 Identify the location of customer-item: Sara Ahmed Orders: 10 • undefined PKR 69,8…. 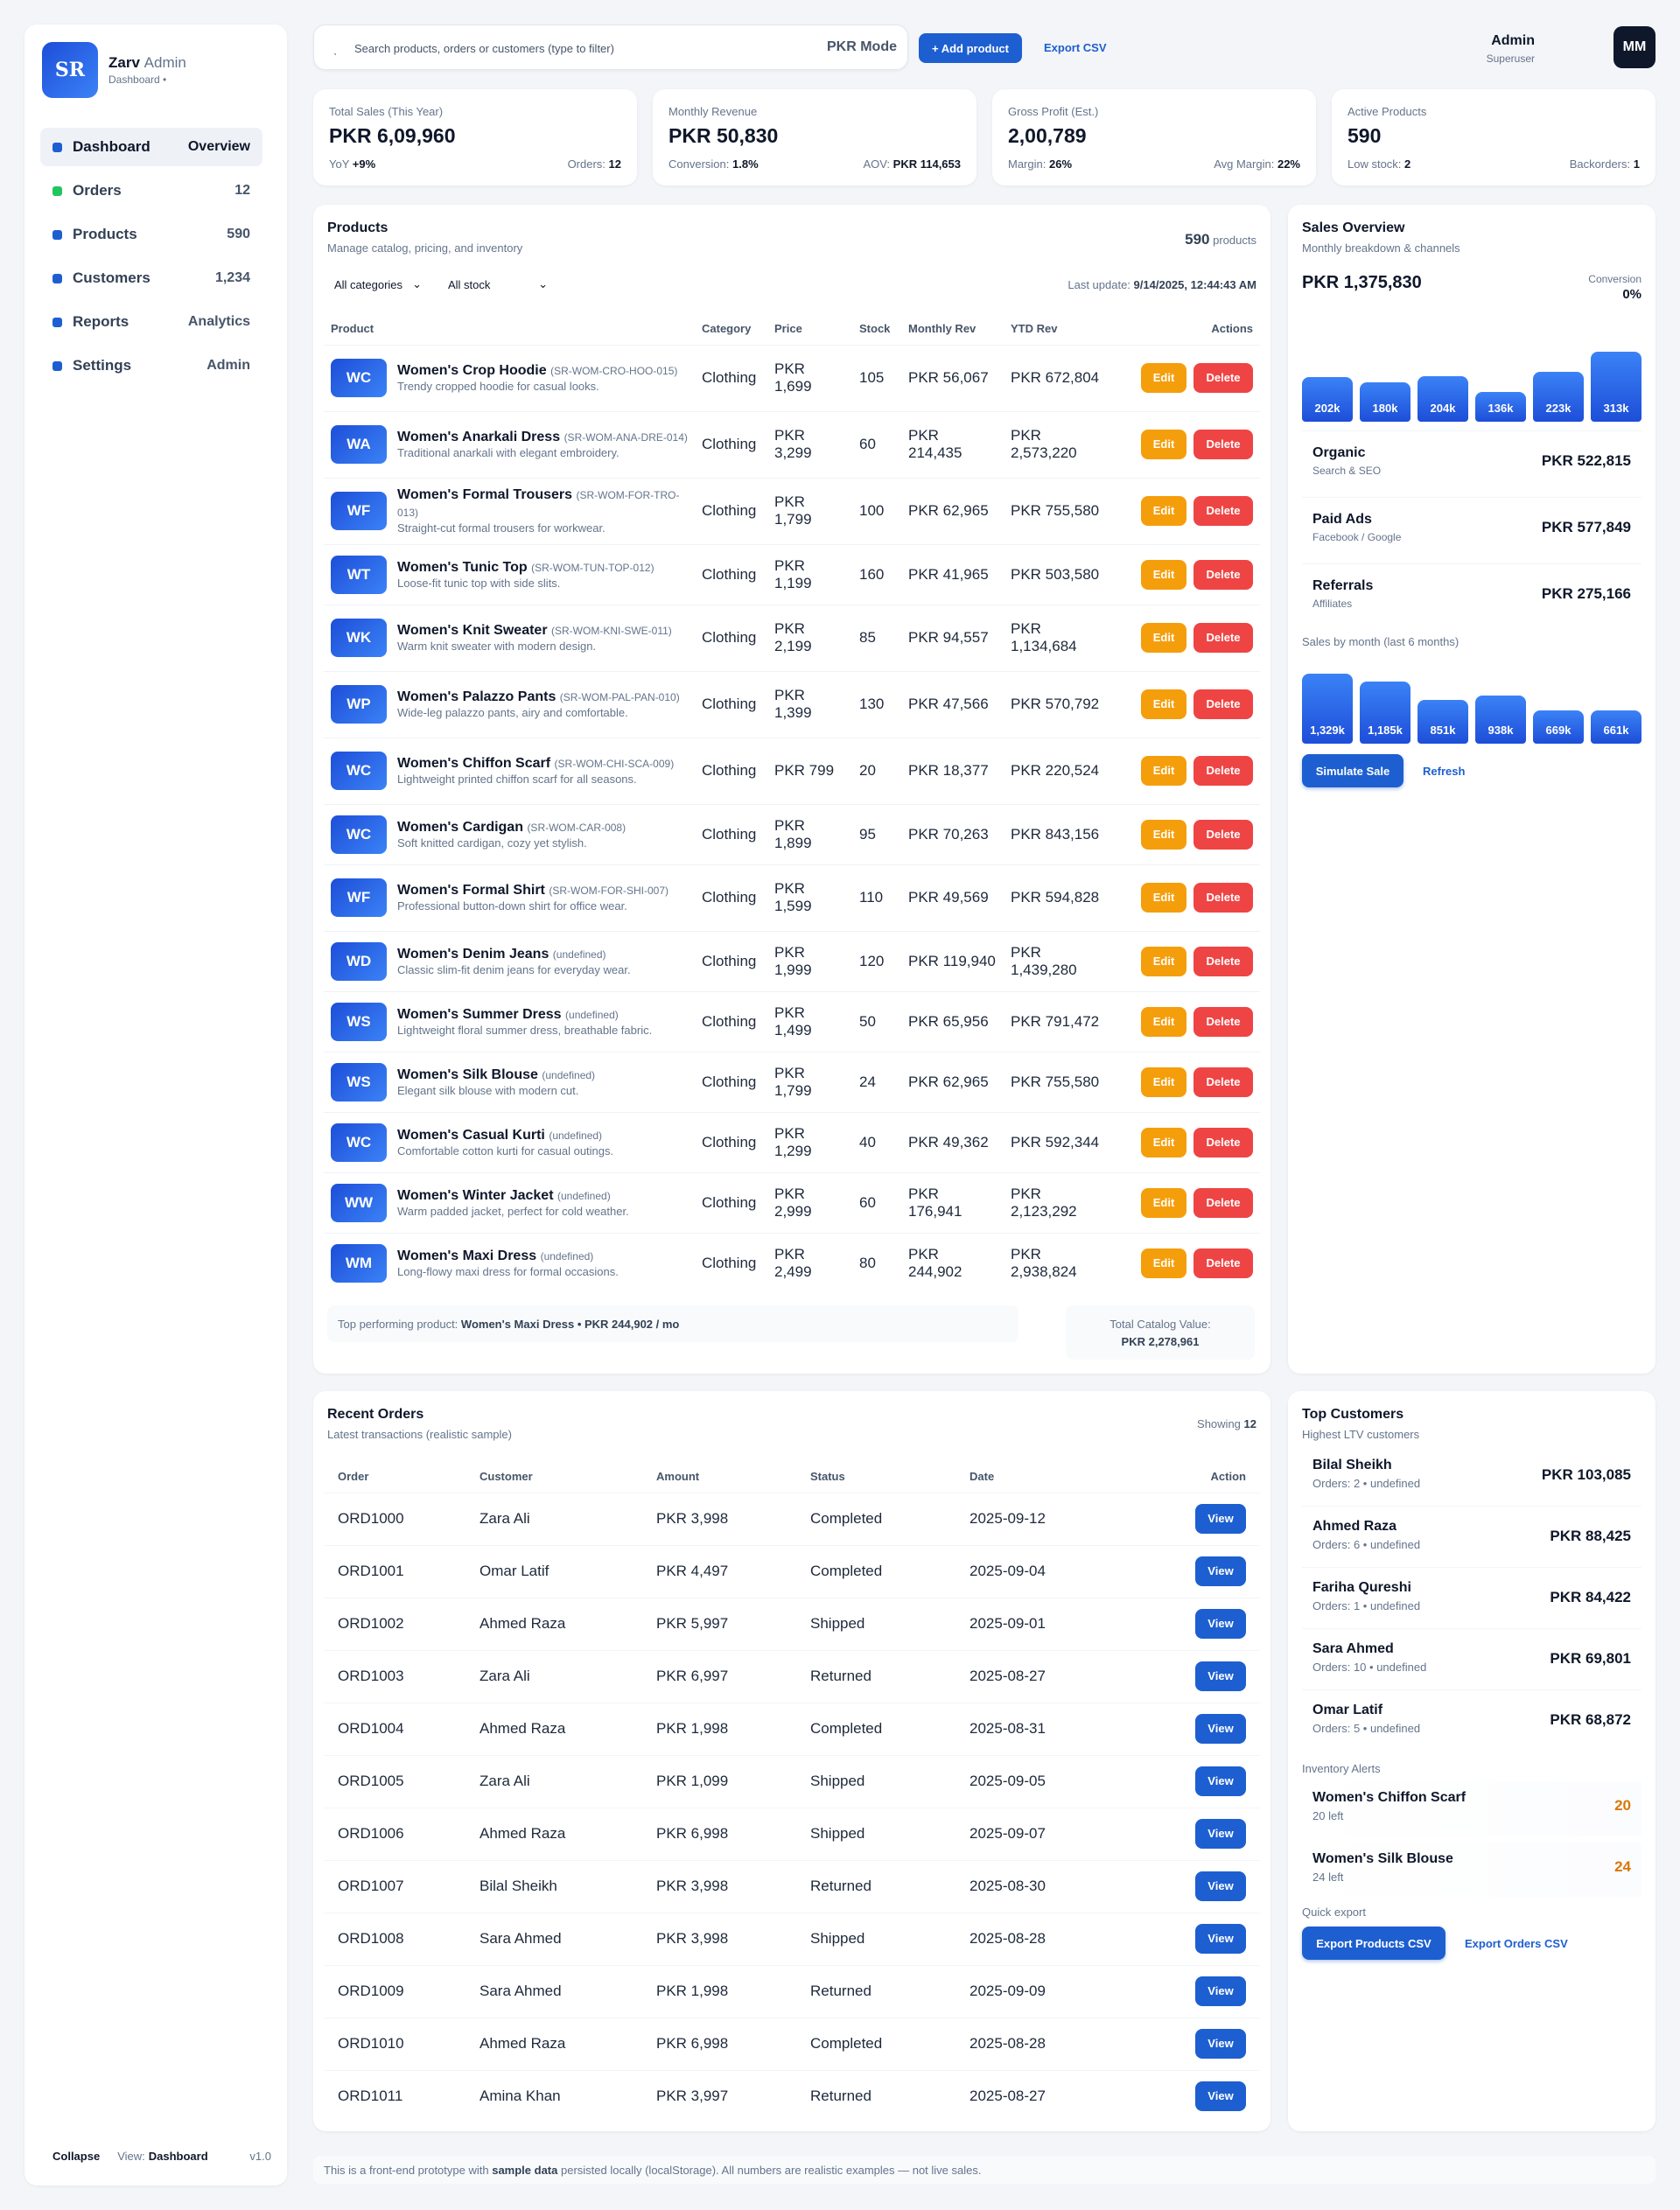
(1472, 1663).